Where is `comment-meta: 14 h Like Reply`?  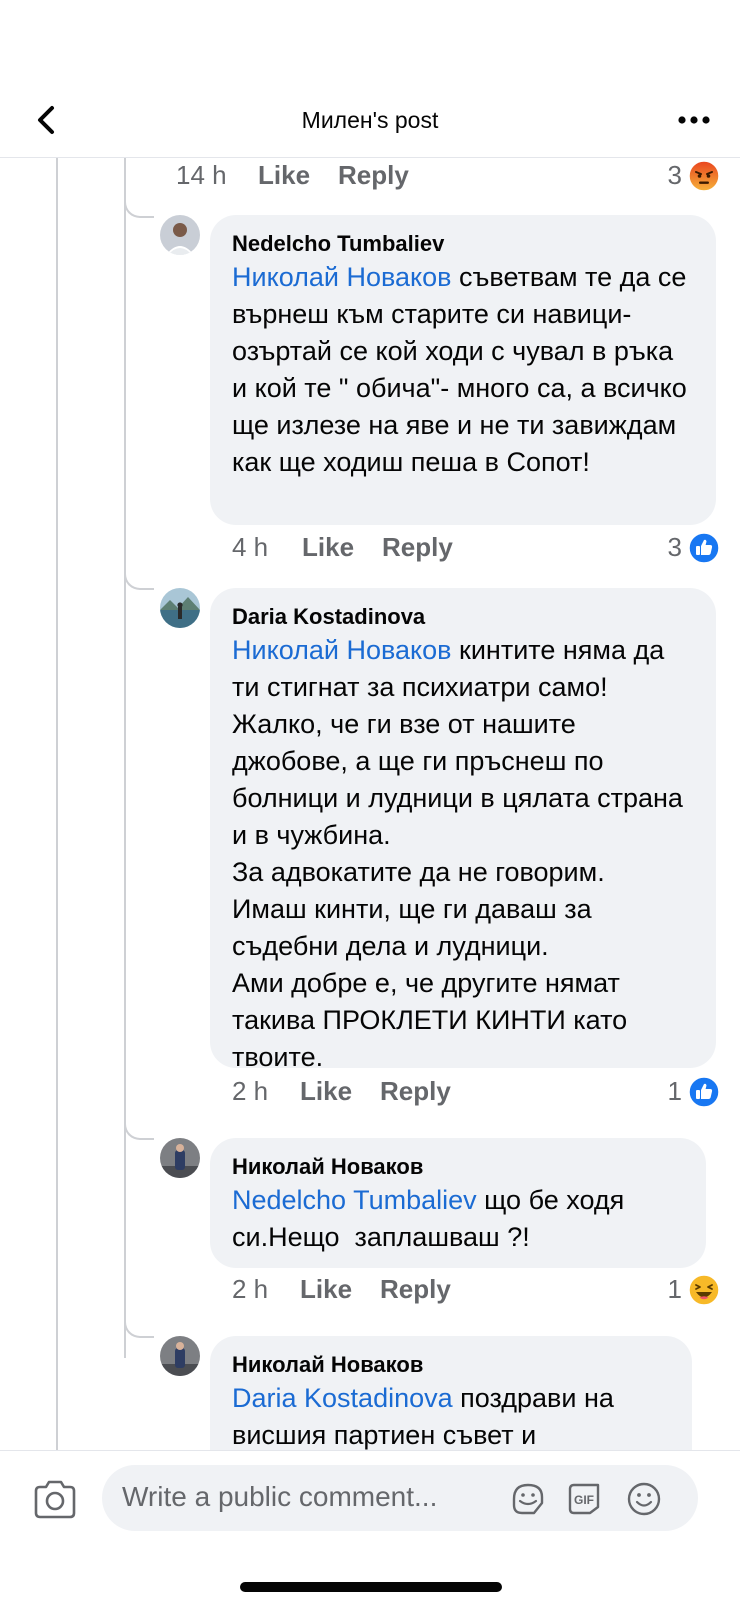 comment-meta: 14 h Like Reply is located at coordinates (326, 178).